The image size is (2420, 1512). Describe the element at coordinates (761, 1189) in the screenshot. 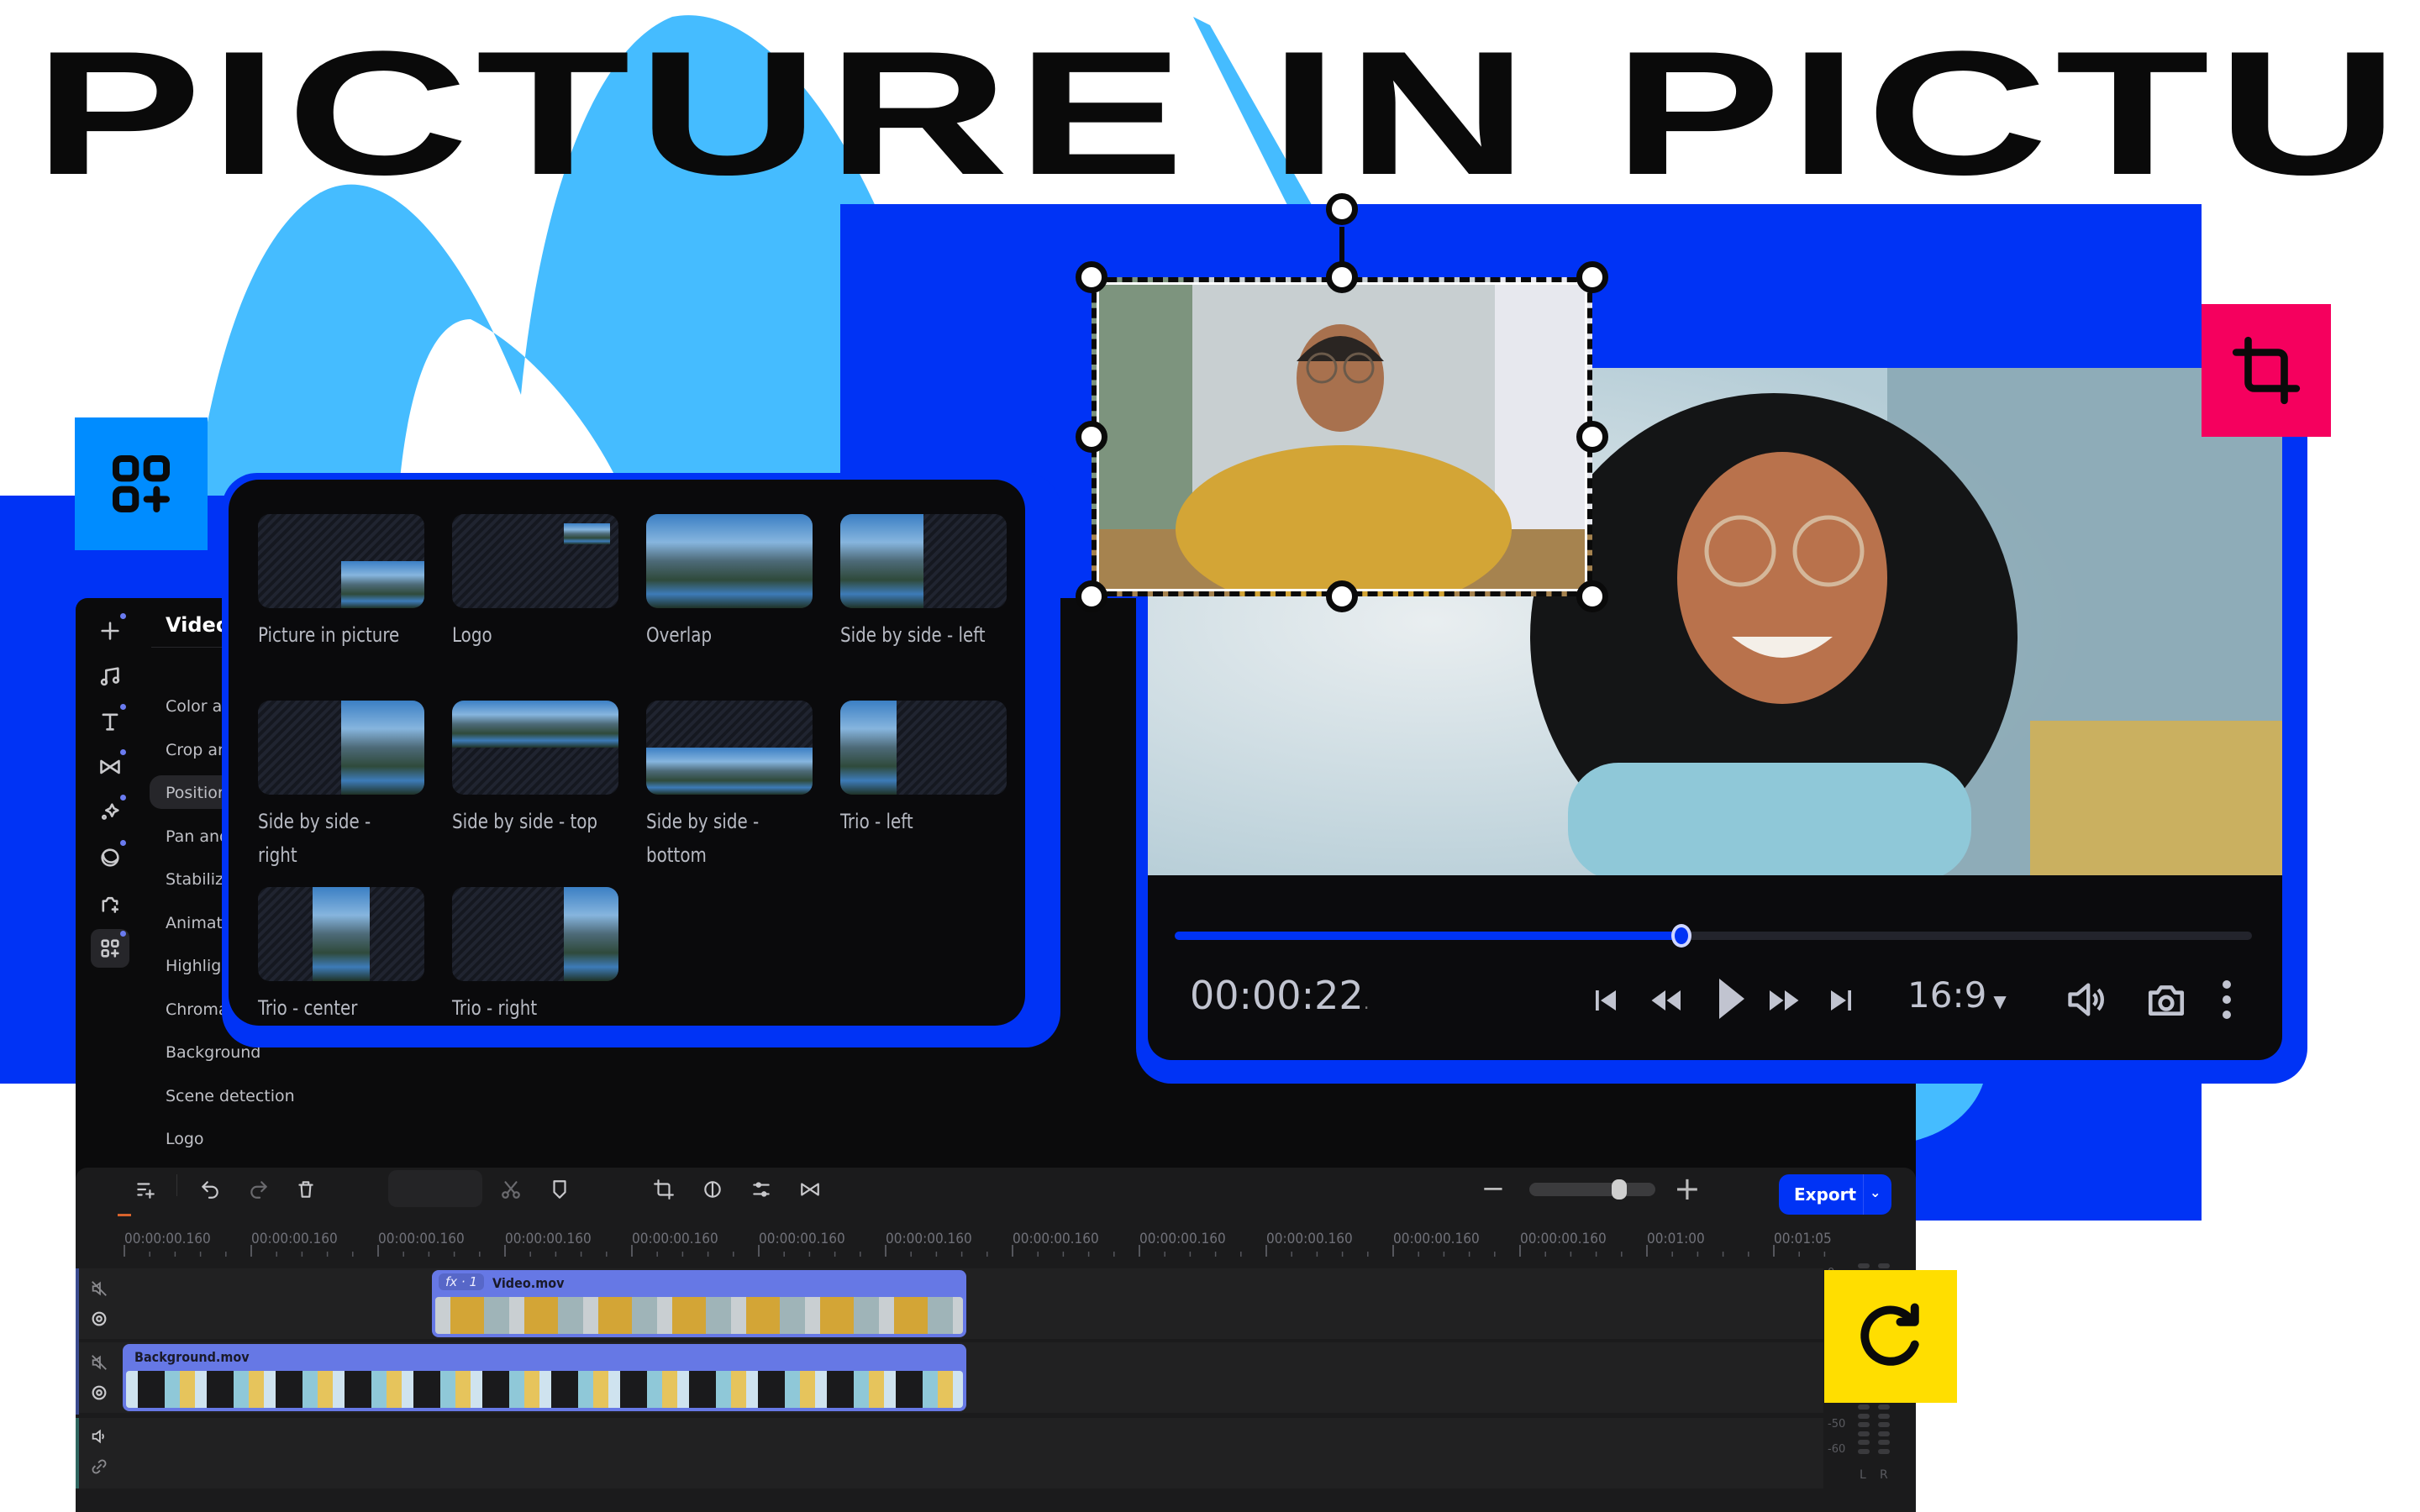

I see `adjust-button` at that location.